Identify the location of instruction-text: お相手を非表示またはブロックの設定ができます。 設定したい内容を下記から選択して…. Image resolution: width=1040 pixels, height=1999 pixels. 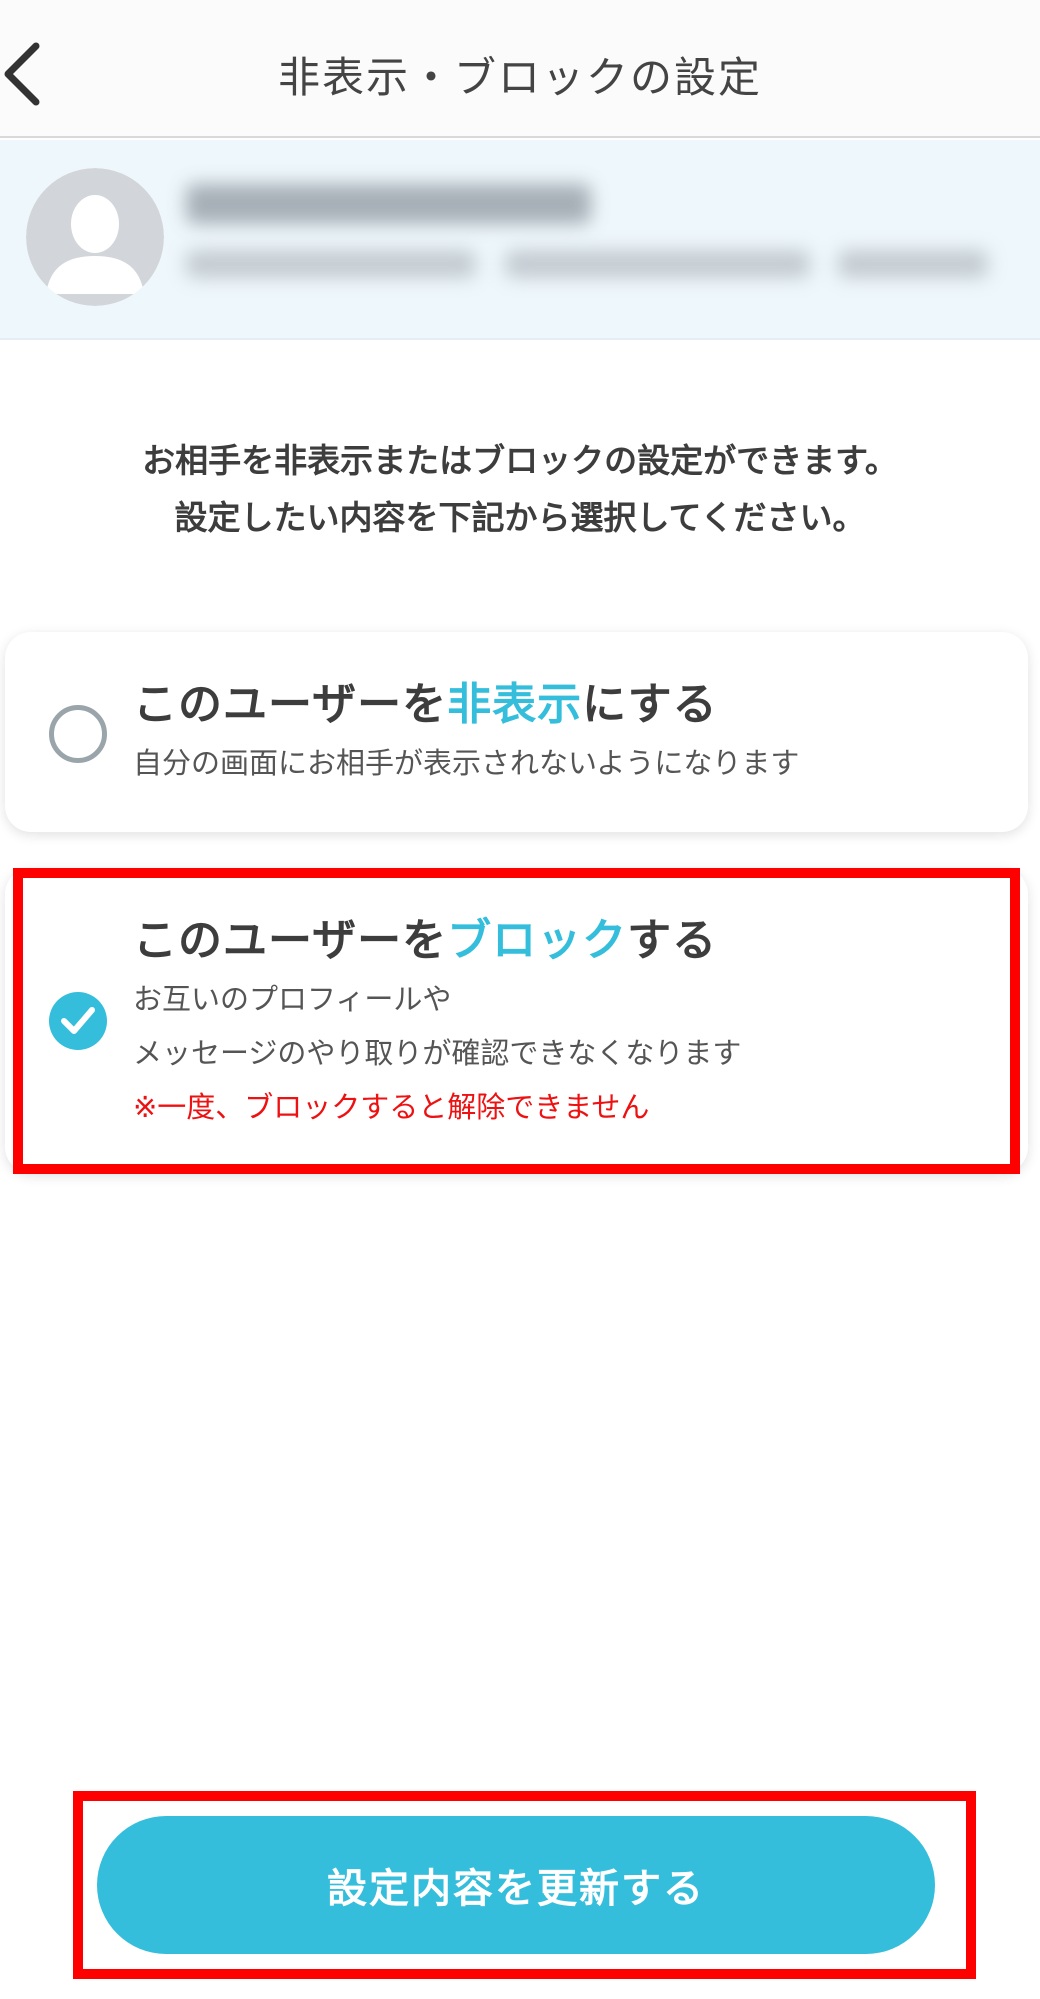
(520, 489).